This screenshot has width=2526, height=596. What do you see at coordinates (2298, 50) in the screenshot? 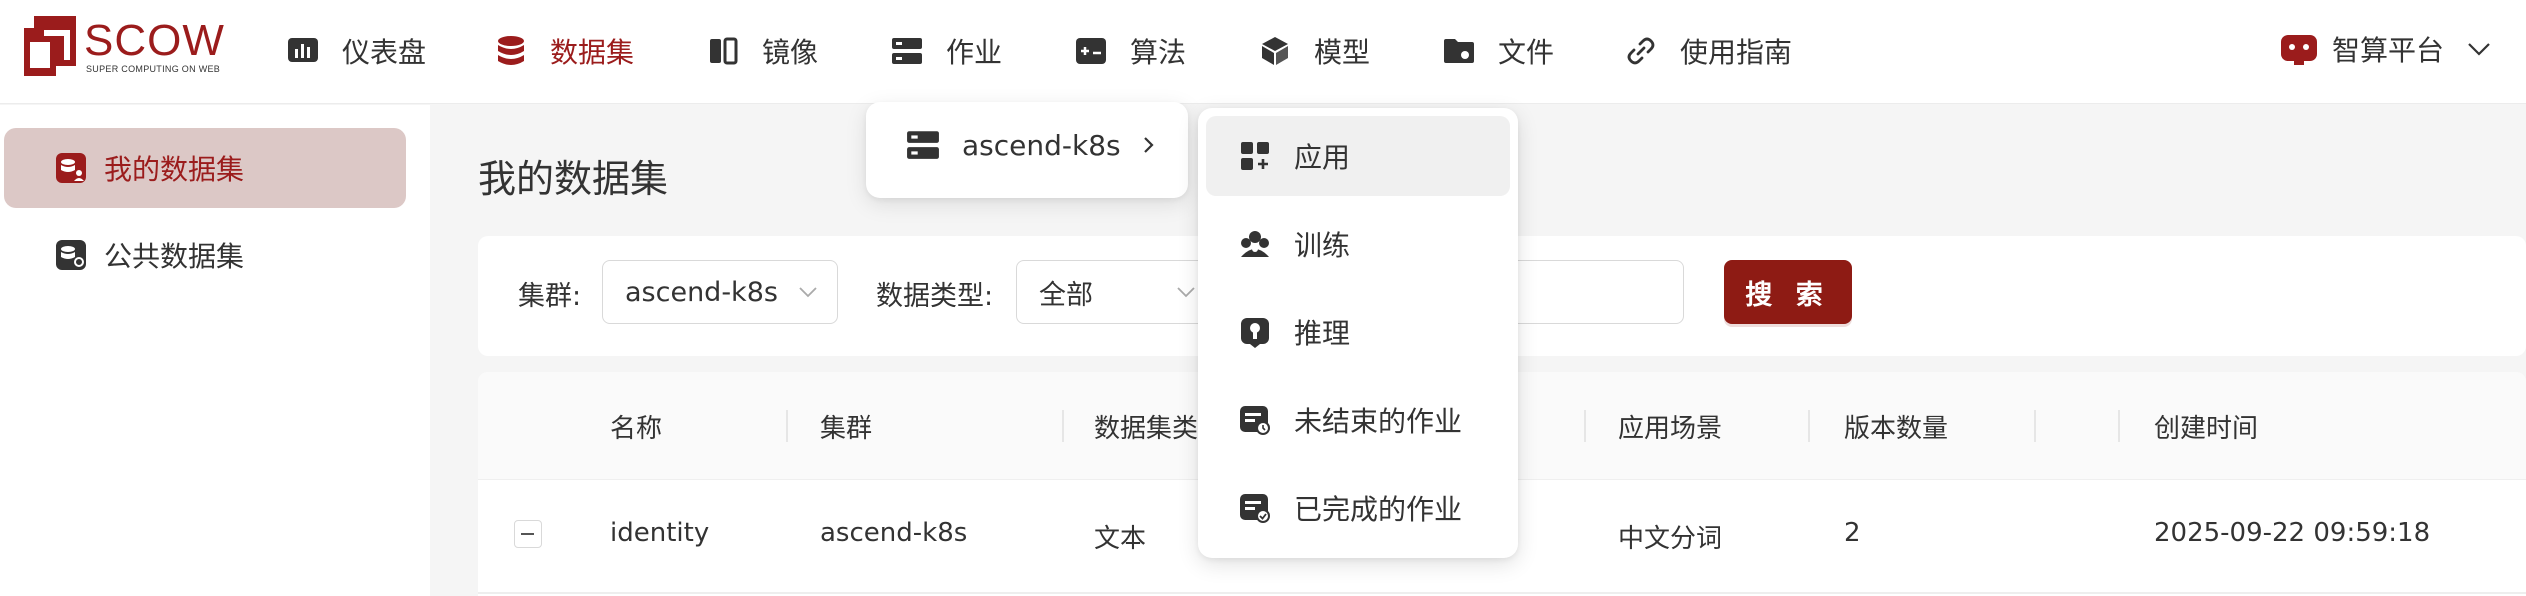
I see `robot-icon` at bounding box center [2298, 50].